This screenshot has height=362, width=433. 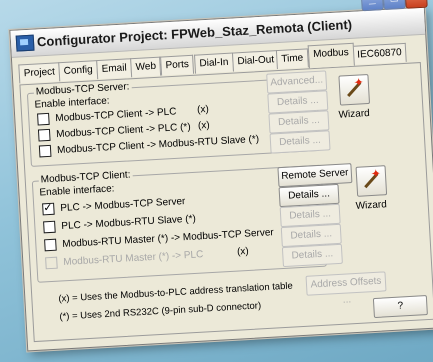 I want to click on tab-dial-out: Dial-Out, so click(x=255, y=60).